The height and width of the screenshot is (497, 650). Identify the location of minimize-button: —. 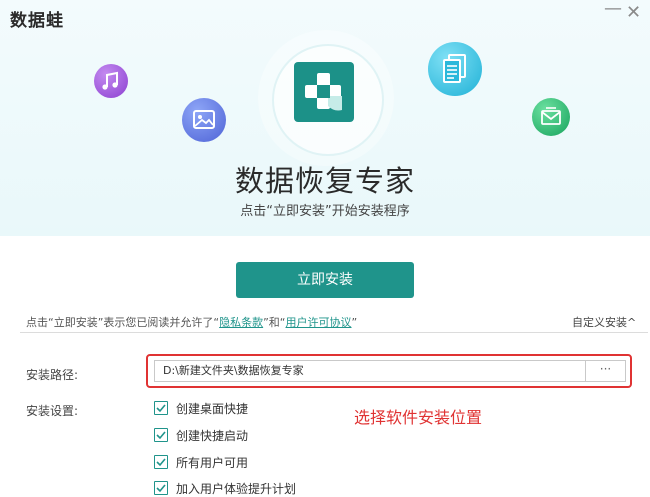
(613, 9).